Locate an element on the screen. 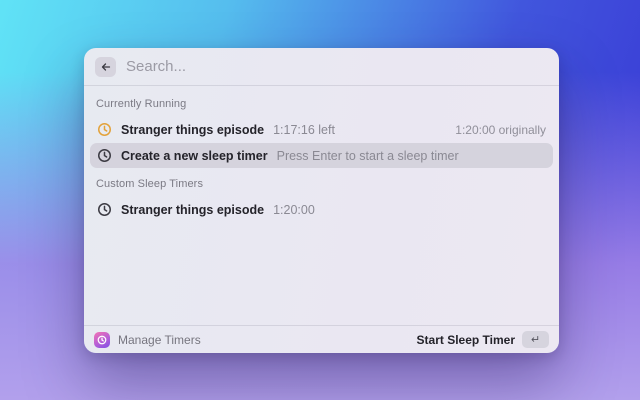 The height and width of the screenshot is (400, 640). list-item: Stranger things episode 1:20:00 is located at coordinates (321, 209).